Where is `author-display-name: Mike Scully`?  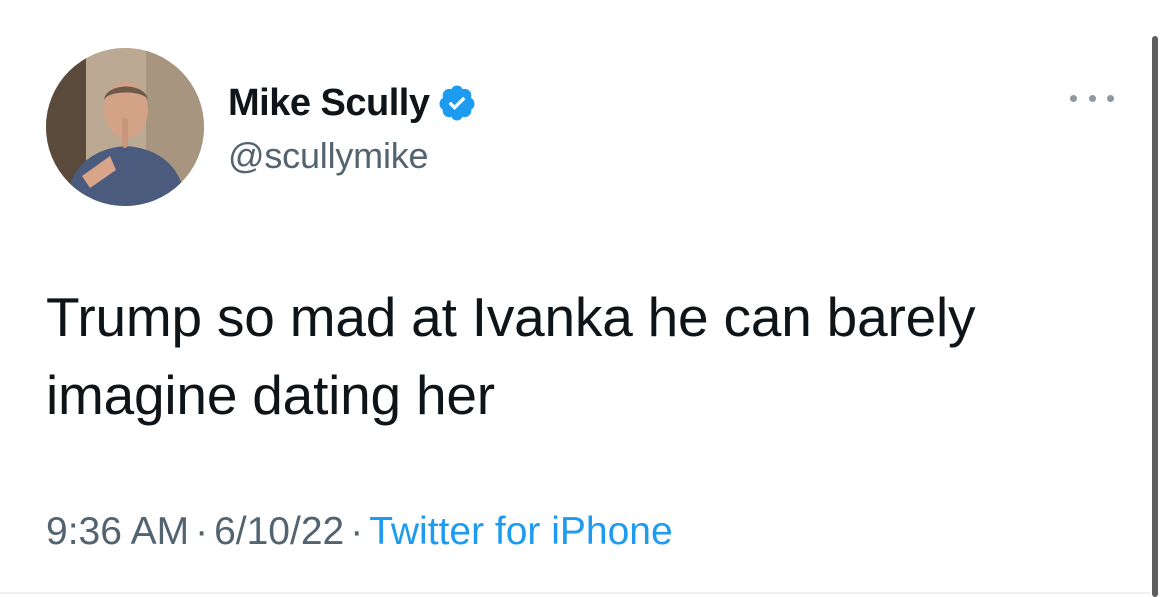 author-display-name: Mike Scully is located at coordinates (329, 103).